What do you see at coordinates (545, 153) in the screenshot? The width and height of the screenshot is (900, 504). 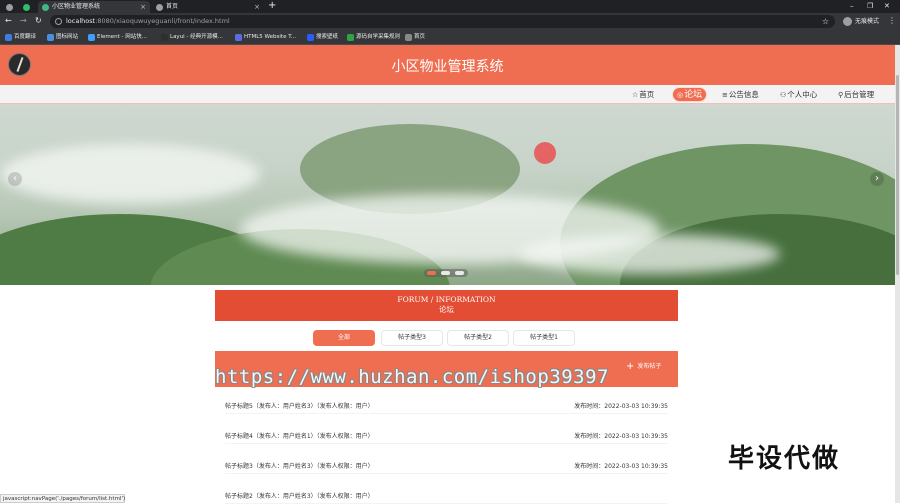 I see `cursor-highlight` at bounding box center [545, 153].